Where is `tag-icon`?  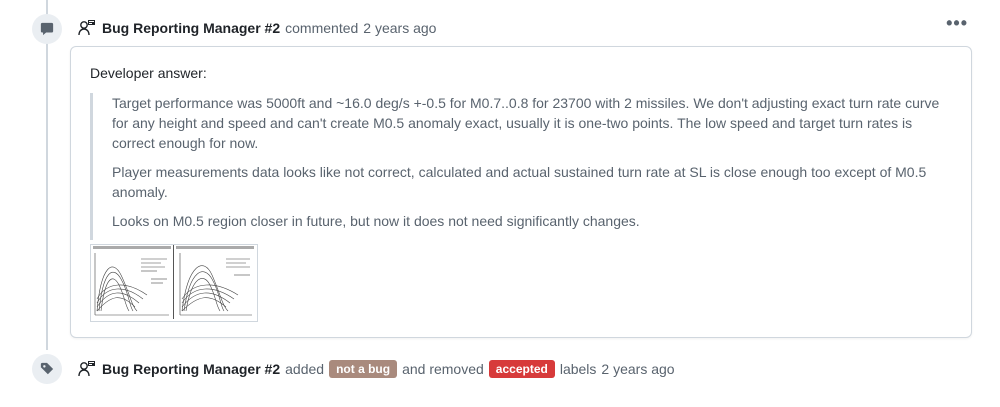
tag-icon is located at coordinates (47, 368).